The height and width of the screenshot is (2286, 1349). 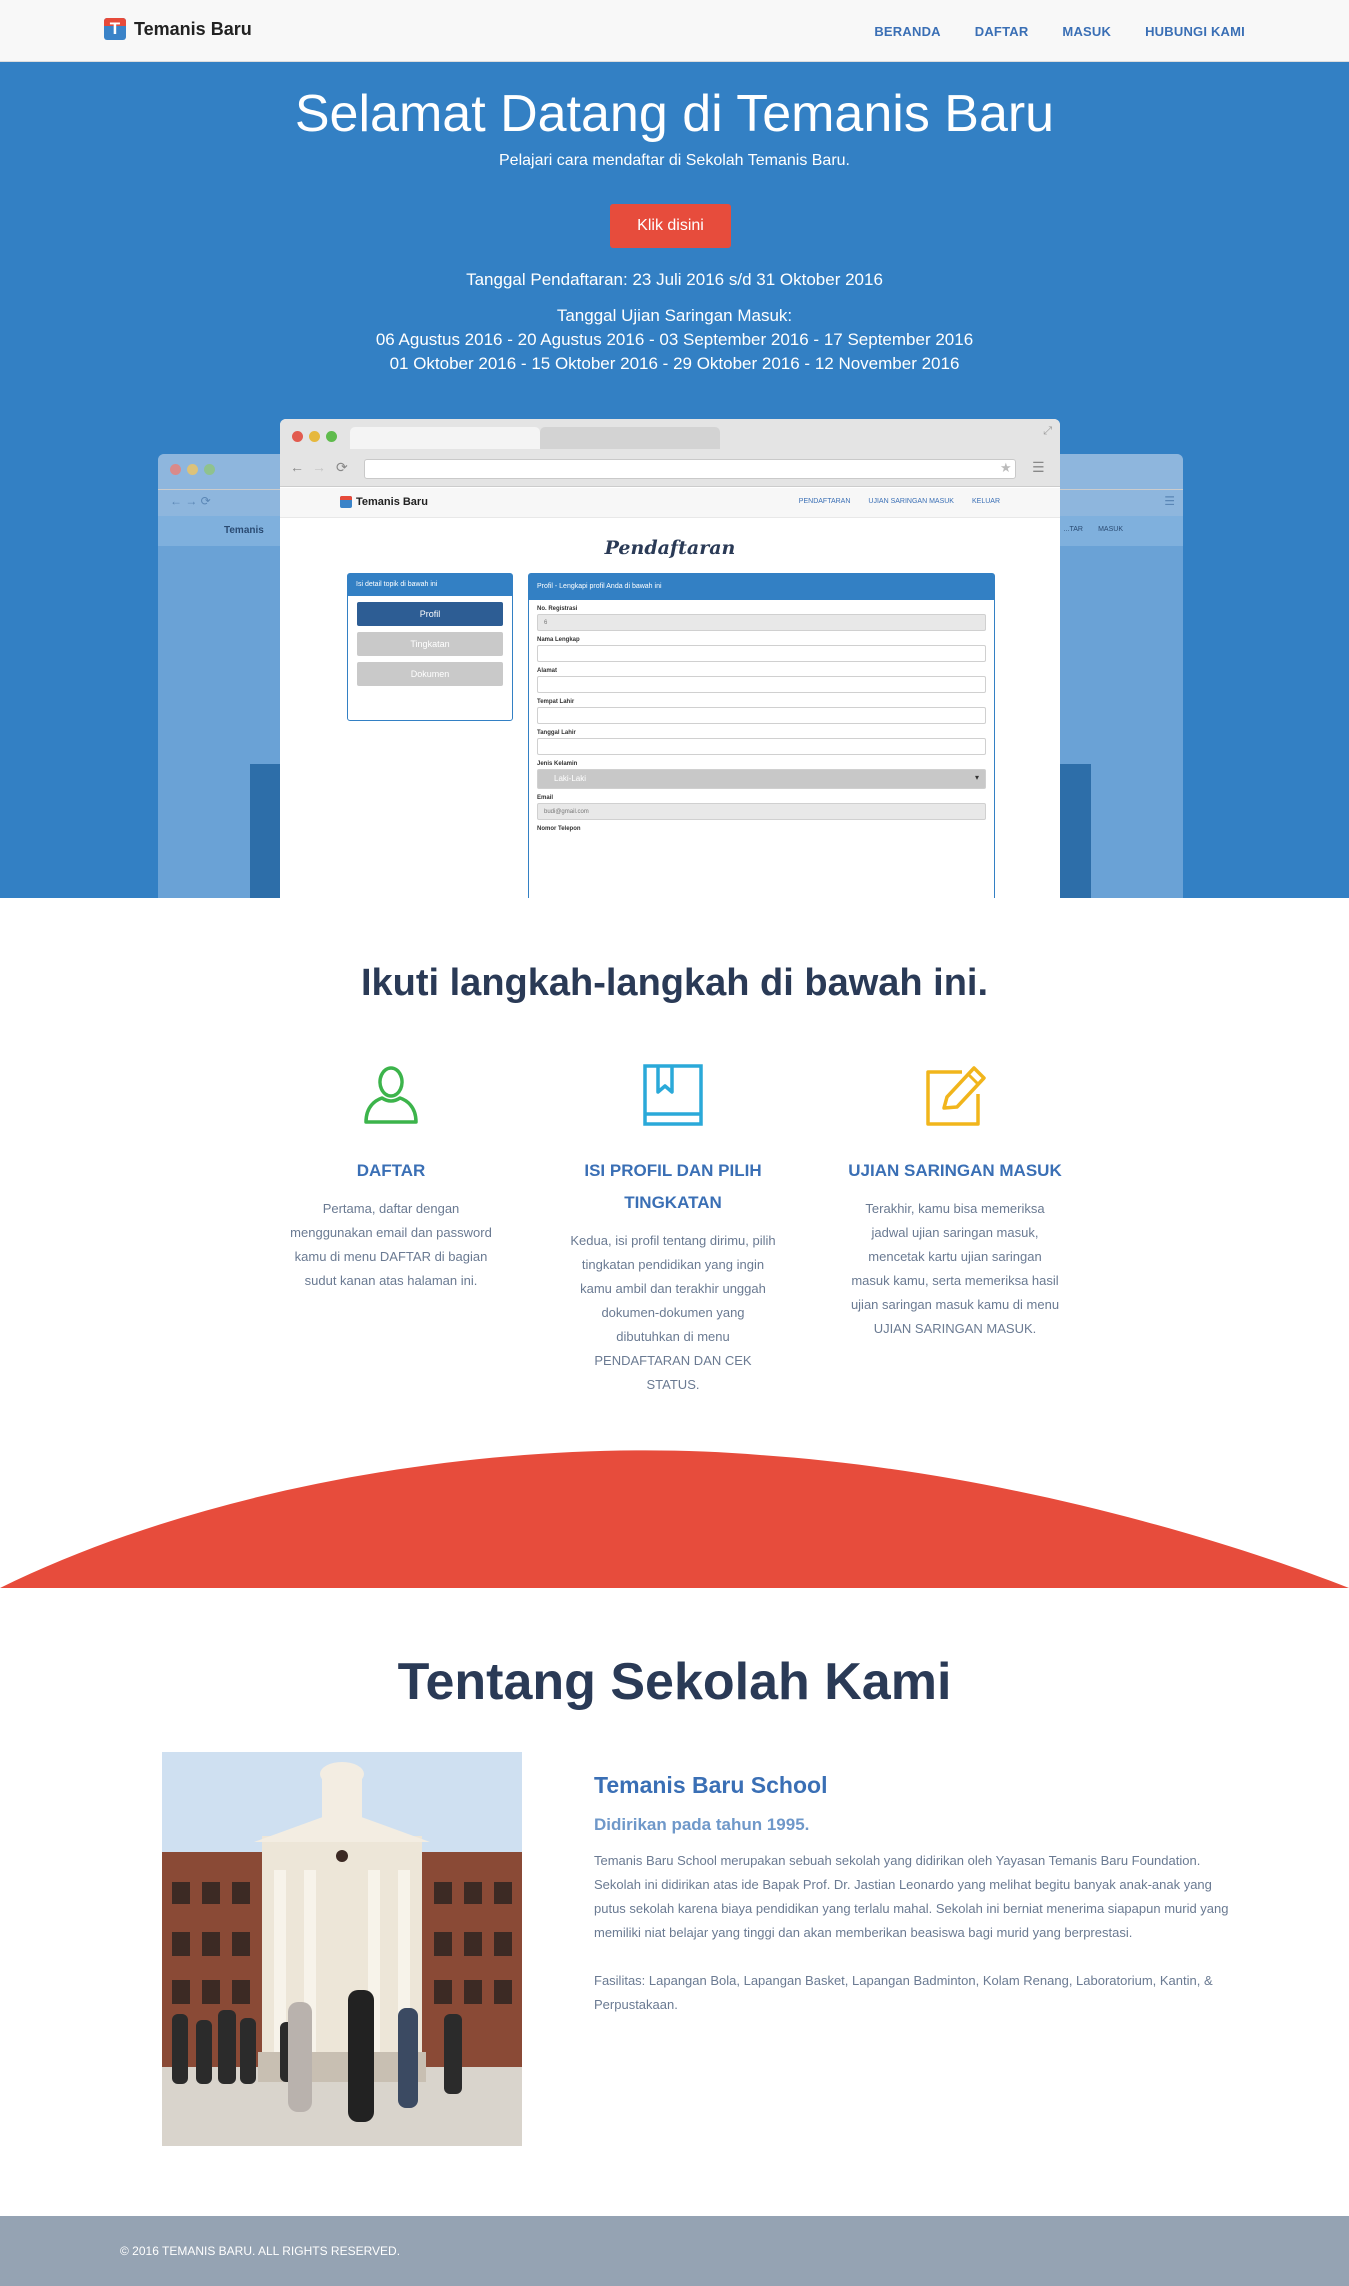 What do you see at coordinates (430, 674) in the screenshot?
I see `tab-dokumen: Dokumen` at bounding box center [430, 674].